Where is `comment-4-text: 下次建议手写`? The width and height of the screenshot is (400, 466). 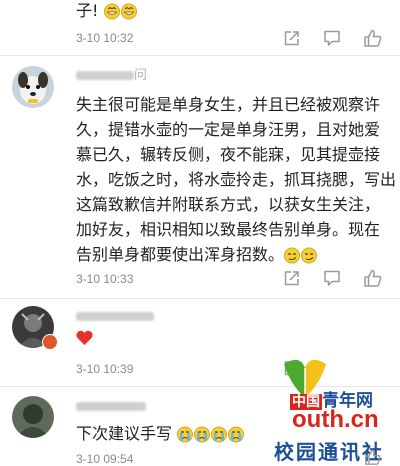 comment-4-text: 下次建议手写 is located at coordinates (160, 433).